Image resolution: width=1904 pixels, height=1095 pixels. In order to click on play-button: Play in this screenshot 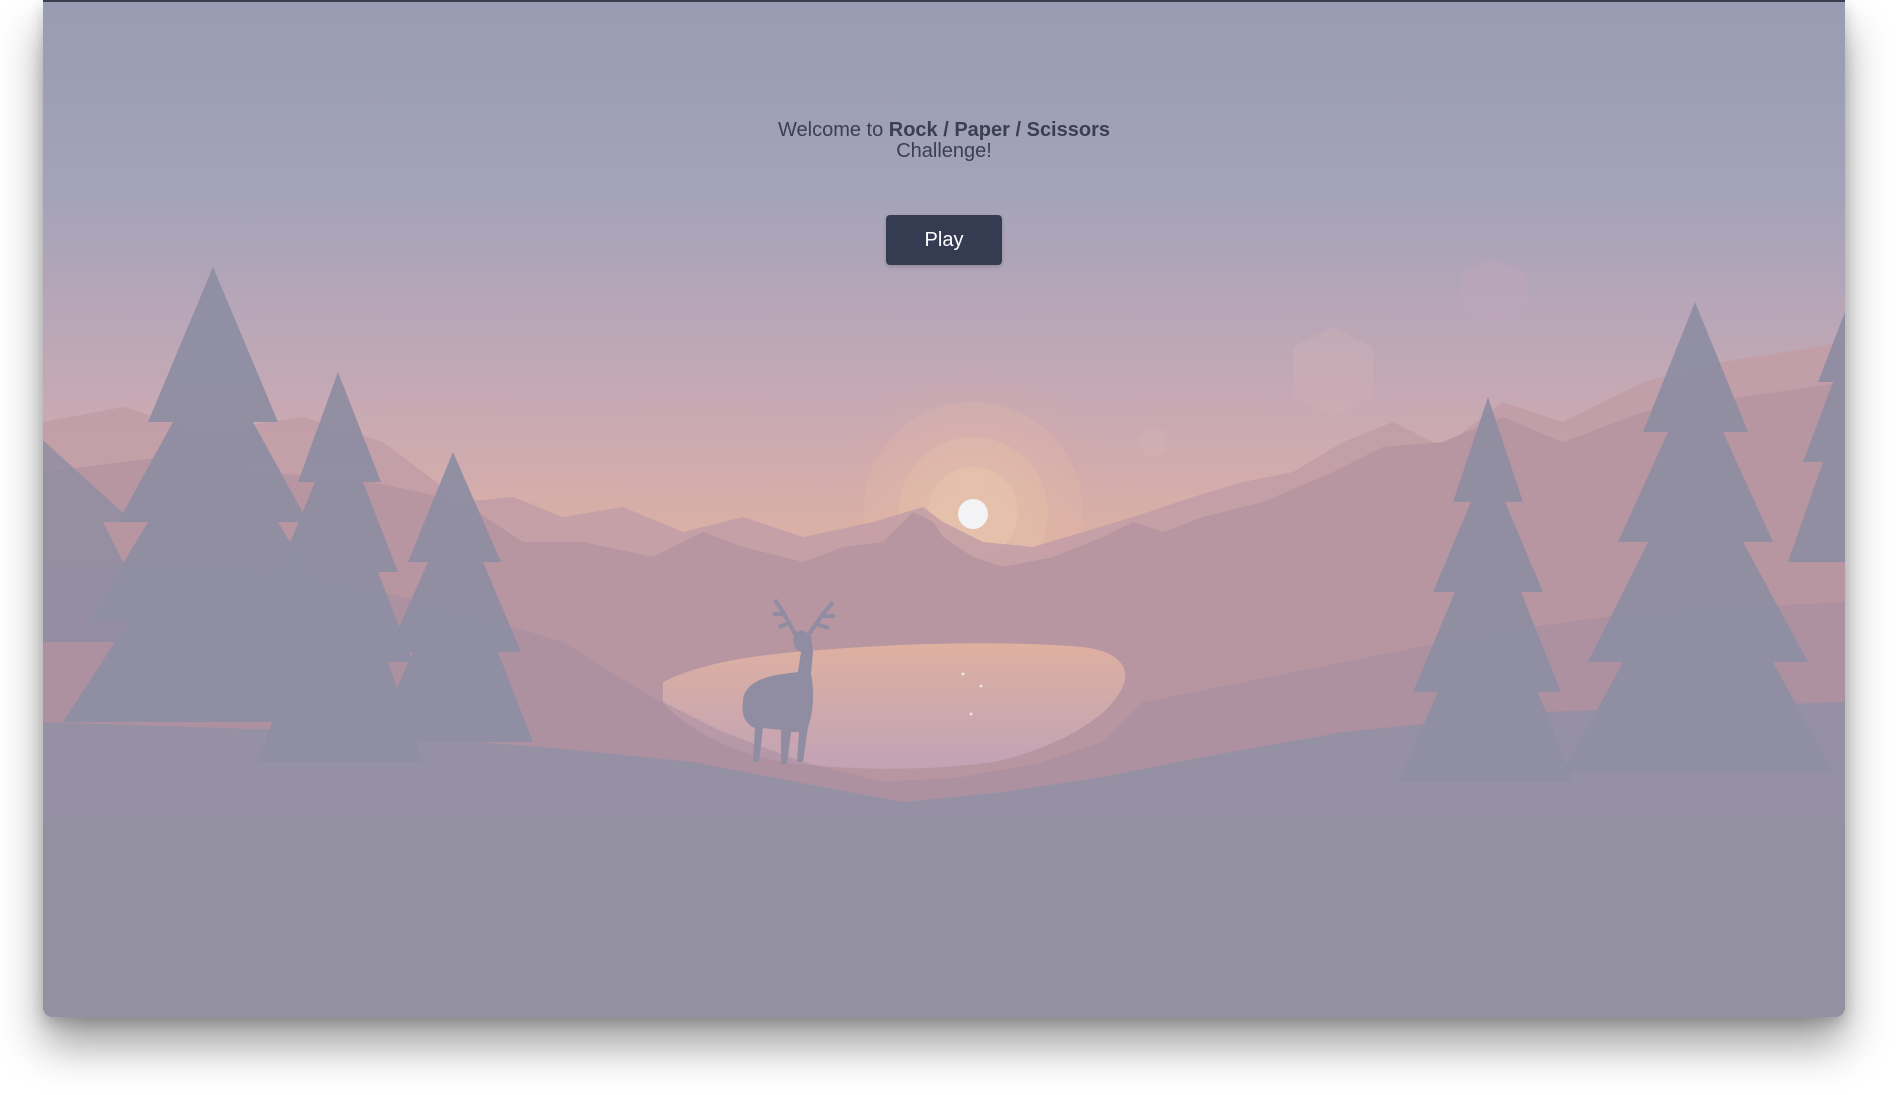, I will do `click(944, 240)`.